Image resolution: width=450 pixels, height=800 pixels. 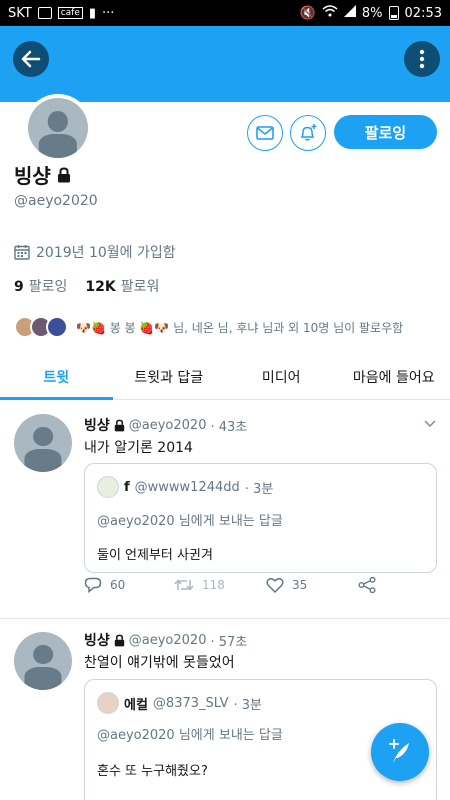 I want to click on profile-name: 빙샹, so click(x=32, y=176).